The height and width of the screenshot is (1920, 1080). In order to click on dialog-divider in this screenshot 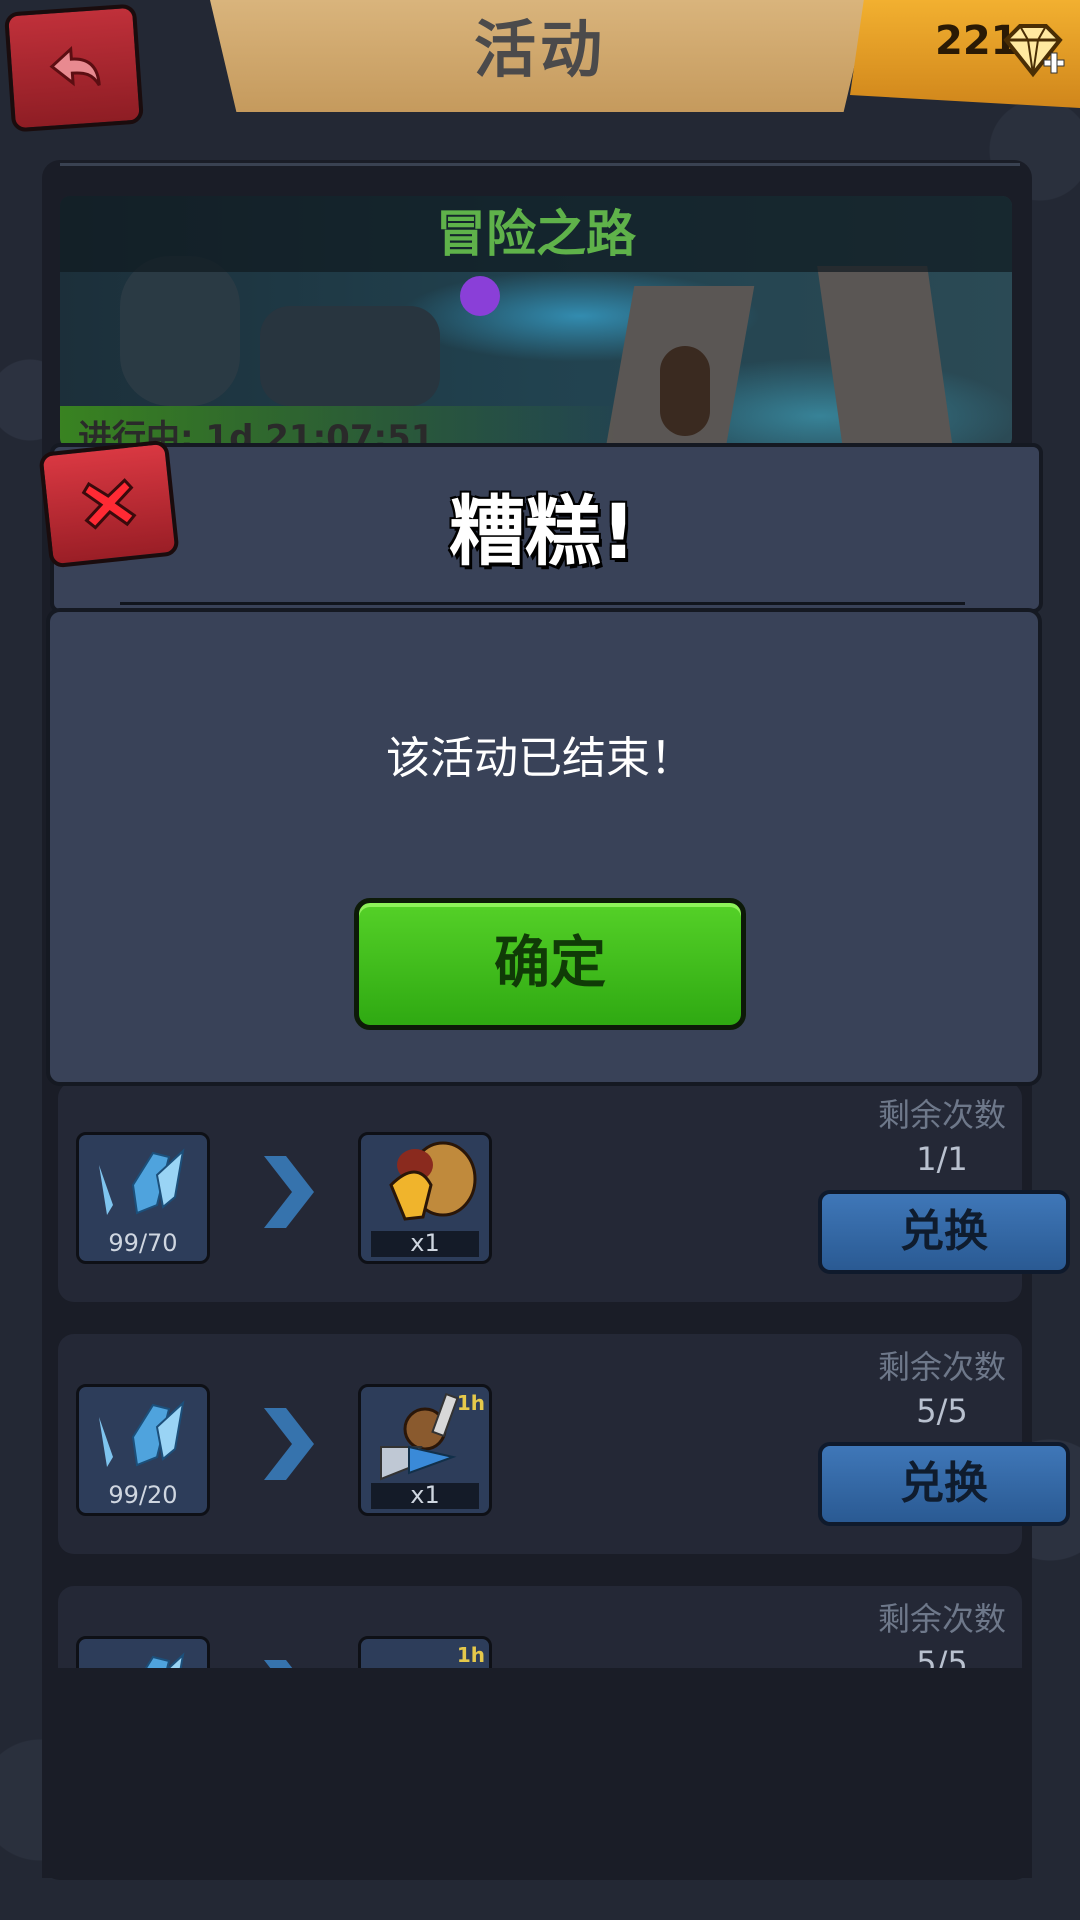, I will do `click(542, 603)`.